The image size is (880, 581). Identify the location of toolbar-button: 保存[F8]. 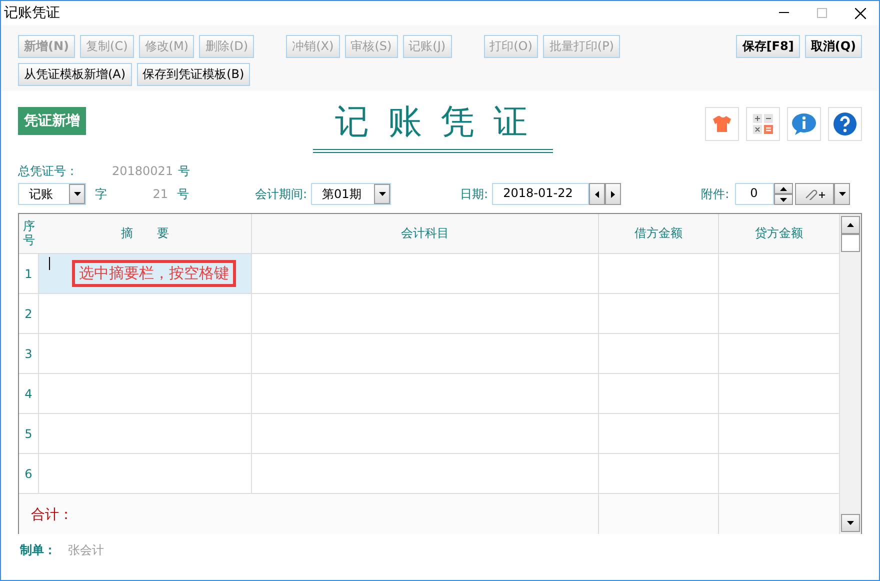
(768, 46).